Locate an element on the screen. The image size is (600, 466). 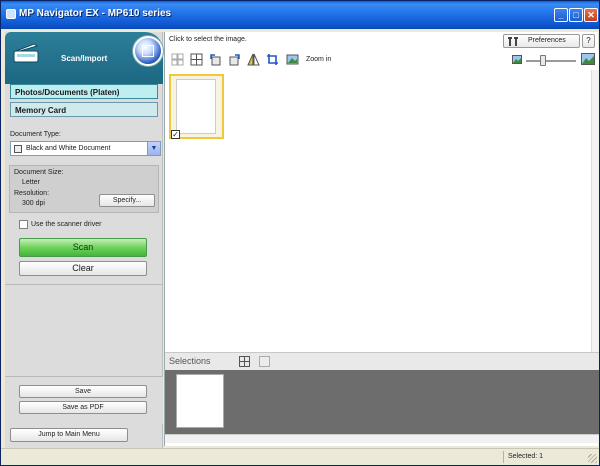
image-toolbar: Zoom in is located at coordinates (382, 60).